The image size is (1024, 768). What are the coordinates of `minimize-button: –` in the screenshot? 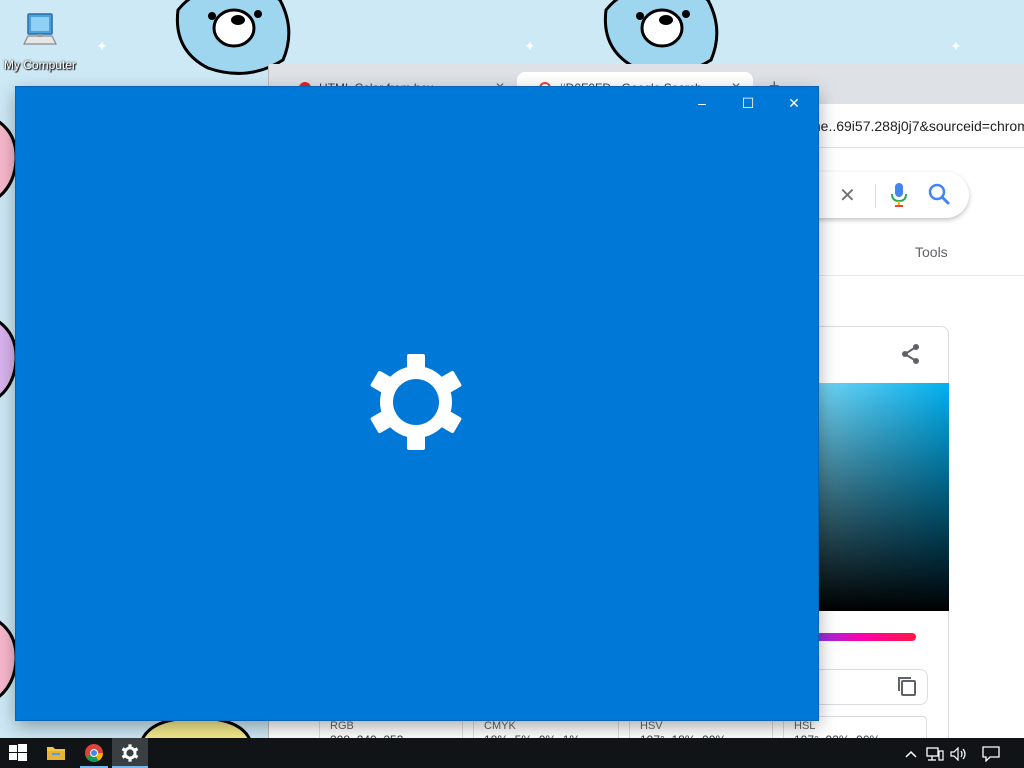 It's located at (702, 103).